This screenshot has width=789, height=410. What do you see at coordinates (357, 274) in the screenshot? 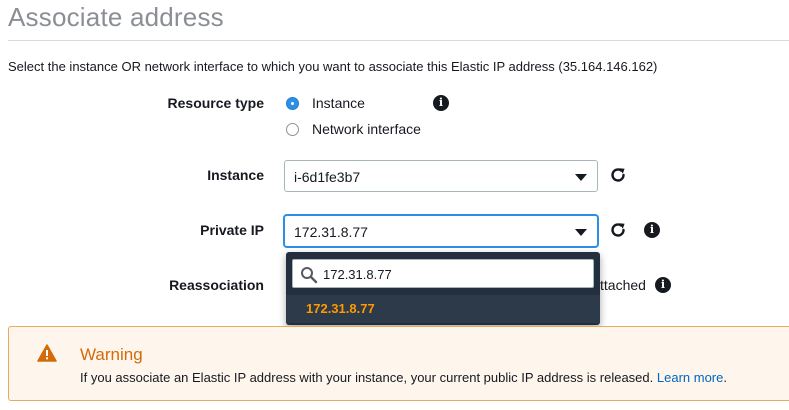
I see `dropdown-search-value: 172.31.8.77` at bounding box center [357, 274].